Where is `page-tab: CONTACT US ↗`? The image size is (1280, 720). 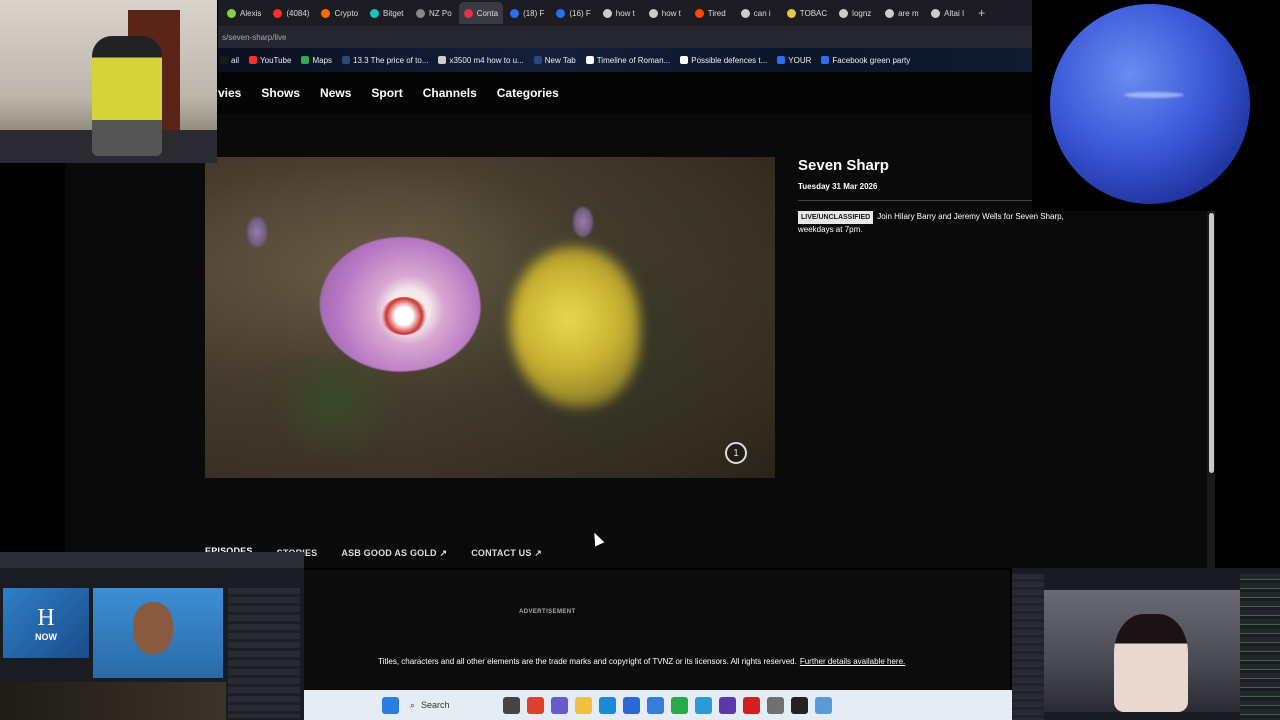
page-tab: CONTACT US ↗ is located at coordinates (506, 553).